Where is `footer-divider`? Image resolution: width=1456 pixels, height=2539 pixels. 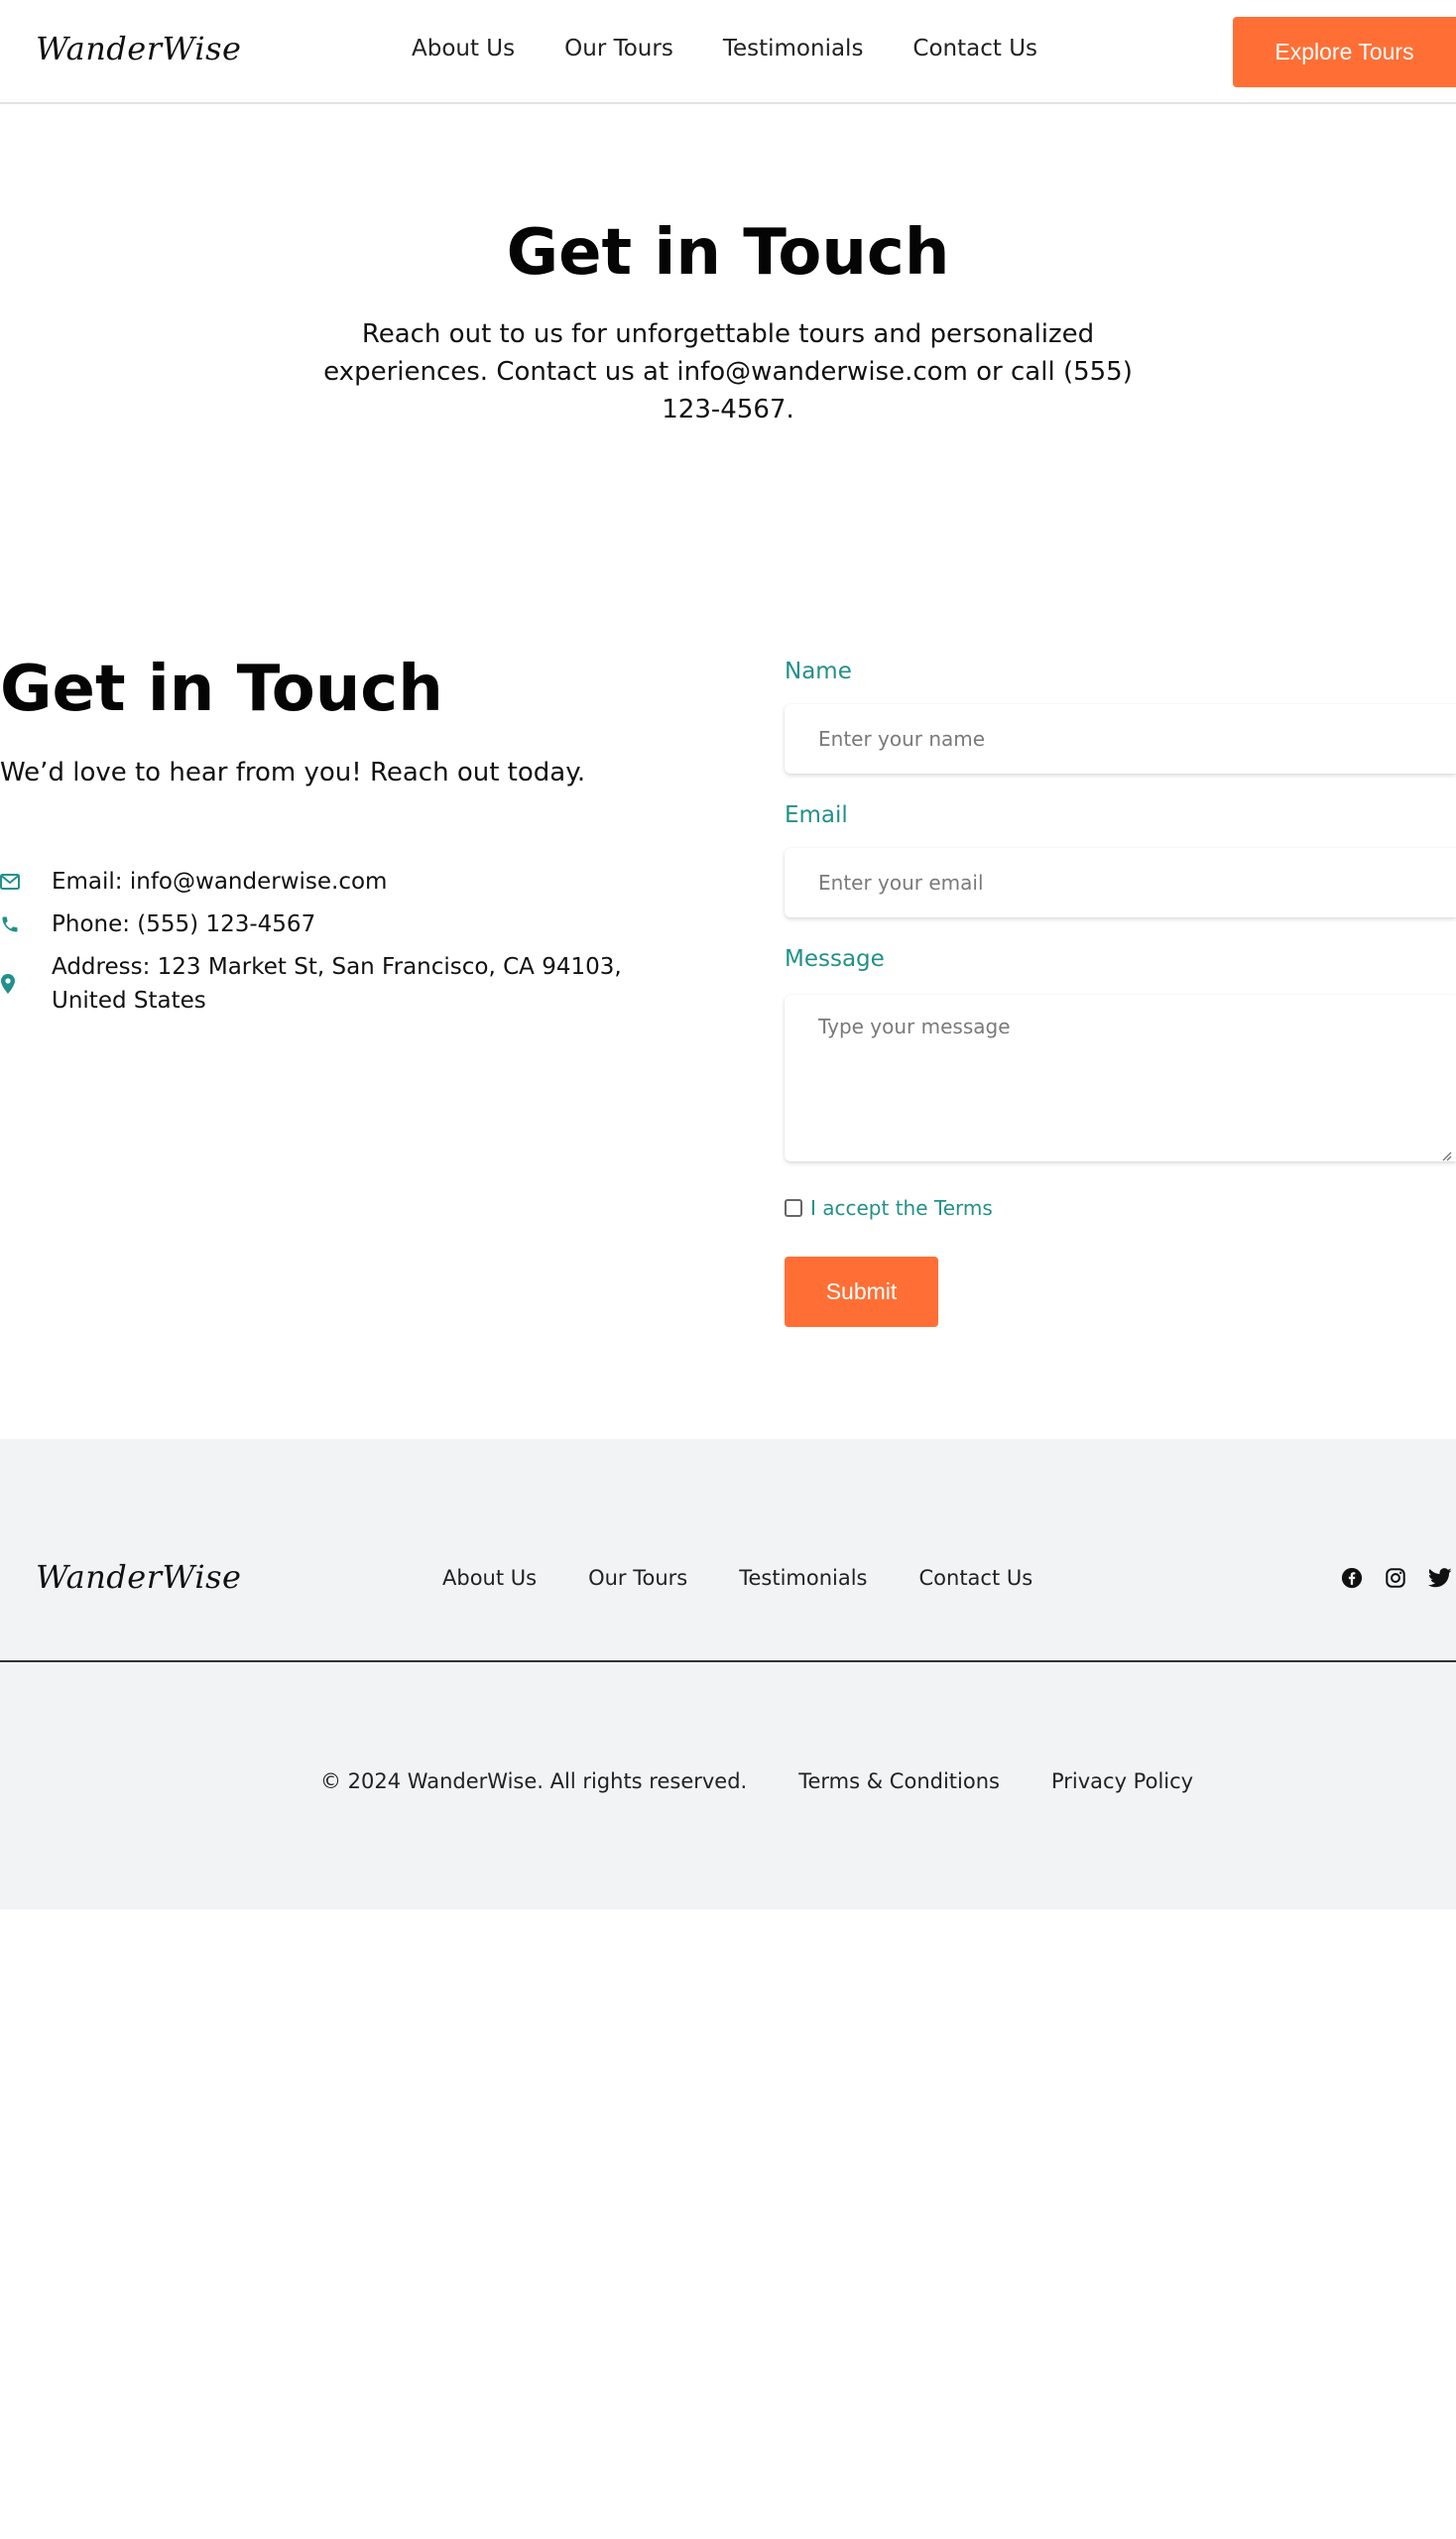 footer-divider is located at coordinates (728, 1661).